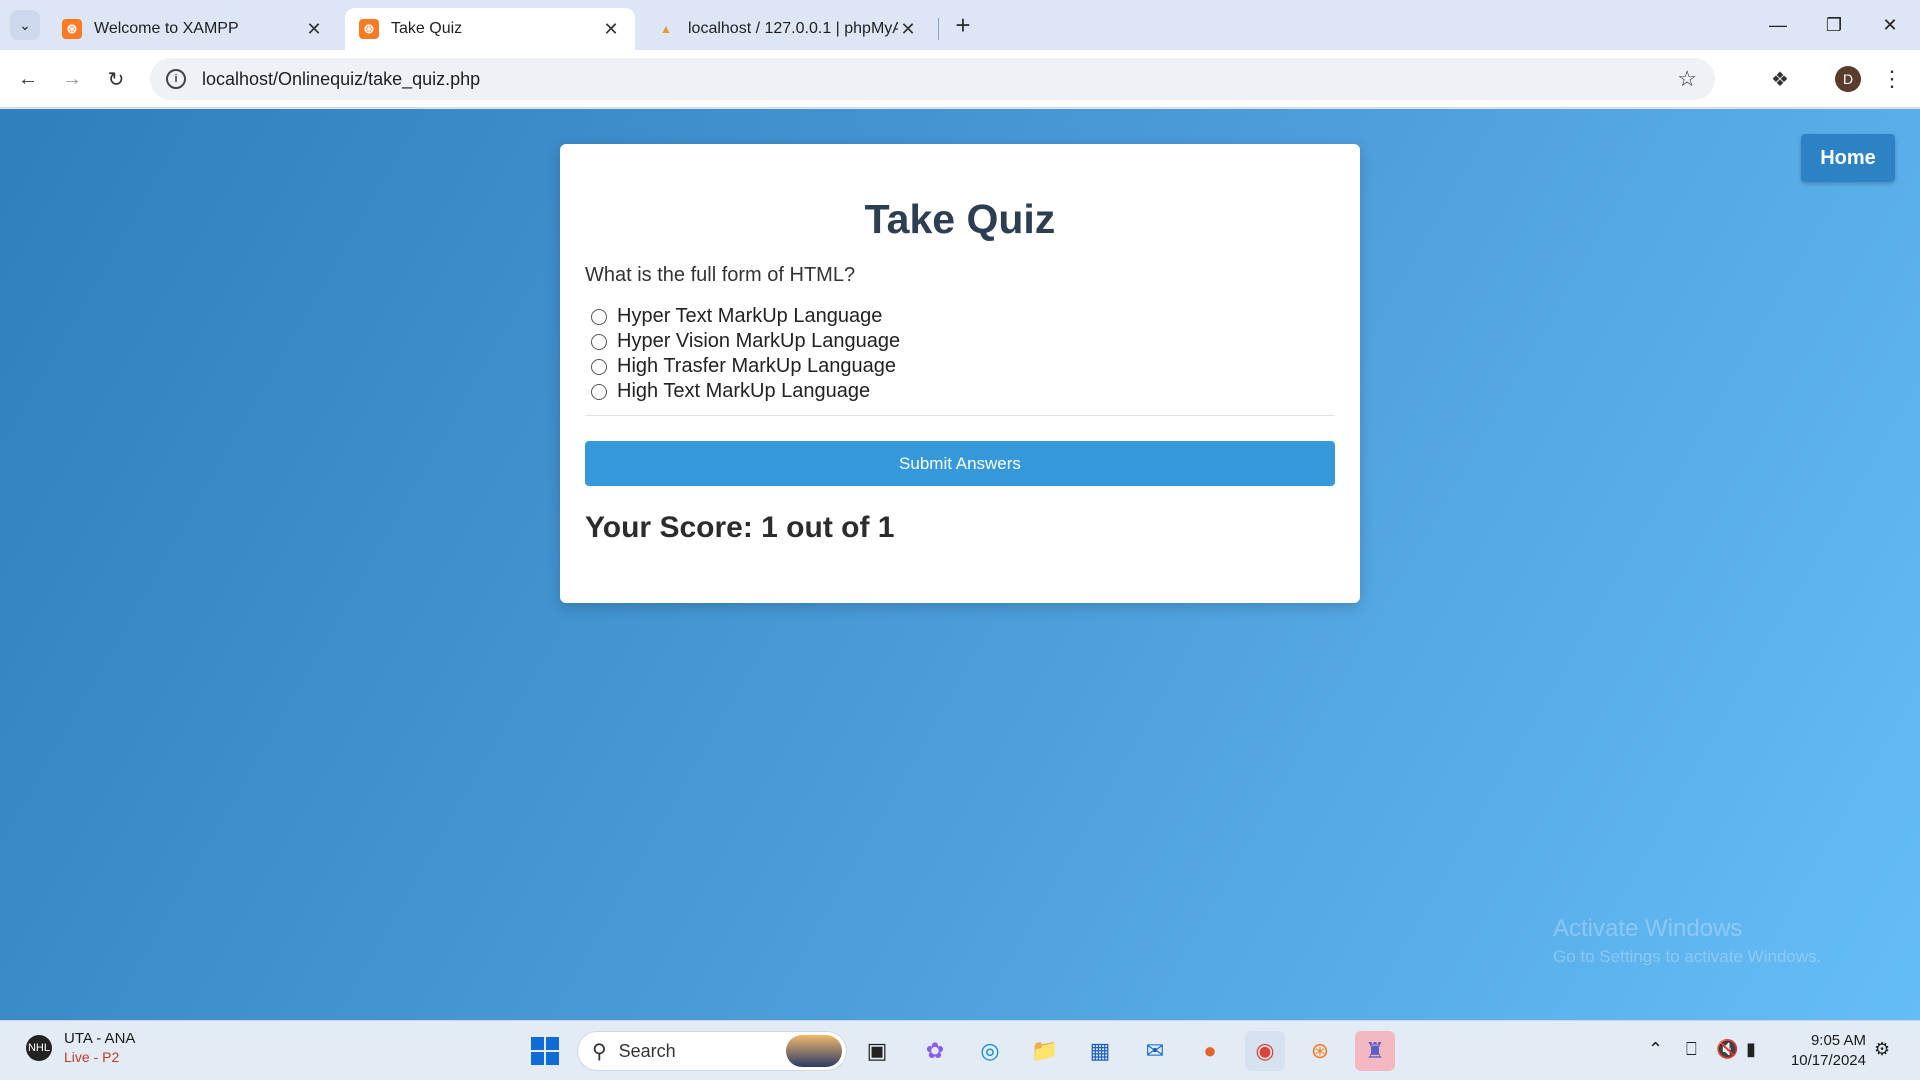 The width and height of the screenshot is (1920, 1080). What do you see at coordinates (25, 25) in the screenshot?
I see `tab-search-chevron-icon: ⌄` at bounding box center [25, 25].